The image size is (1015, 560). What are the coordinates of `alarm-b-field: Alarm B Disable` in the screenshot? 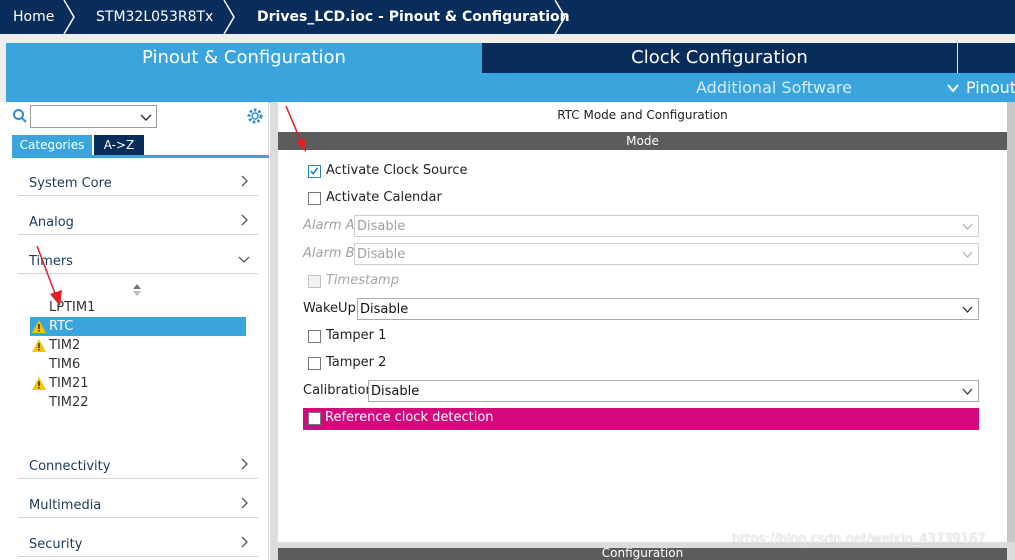 It's located at (641, 254).